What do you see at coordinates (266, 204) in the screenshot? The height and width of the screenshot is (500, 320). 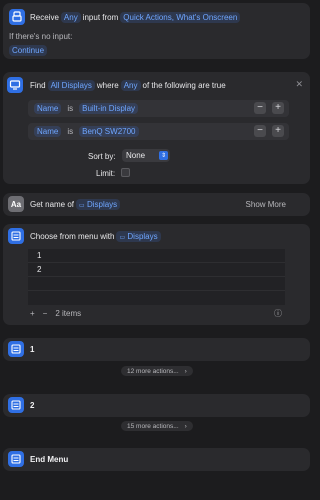 I see `show-more-button: Show More` at bounding box center [266, 204].